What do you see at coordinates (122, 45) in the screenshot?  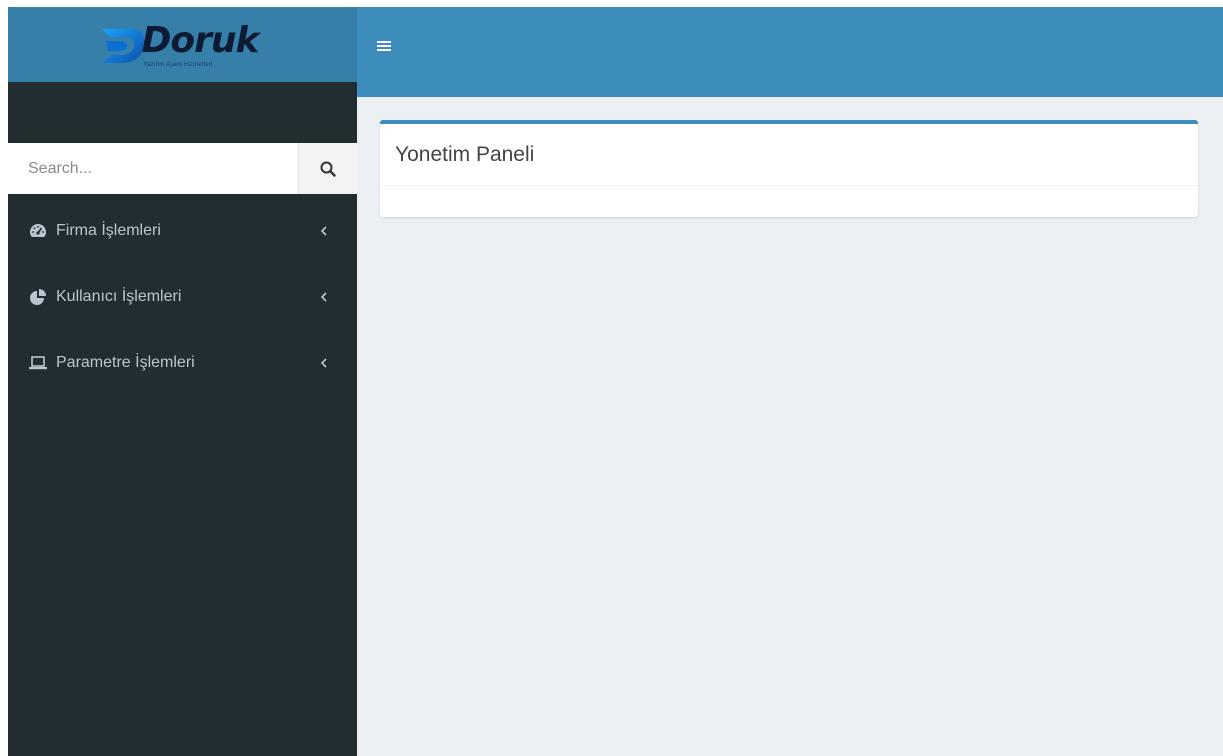 I see `logo-mark-icon` at bounding box center [122, 45].